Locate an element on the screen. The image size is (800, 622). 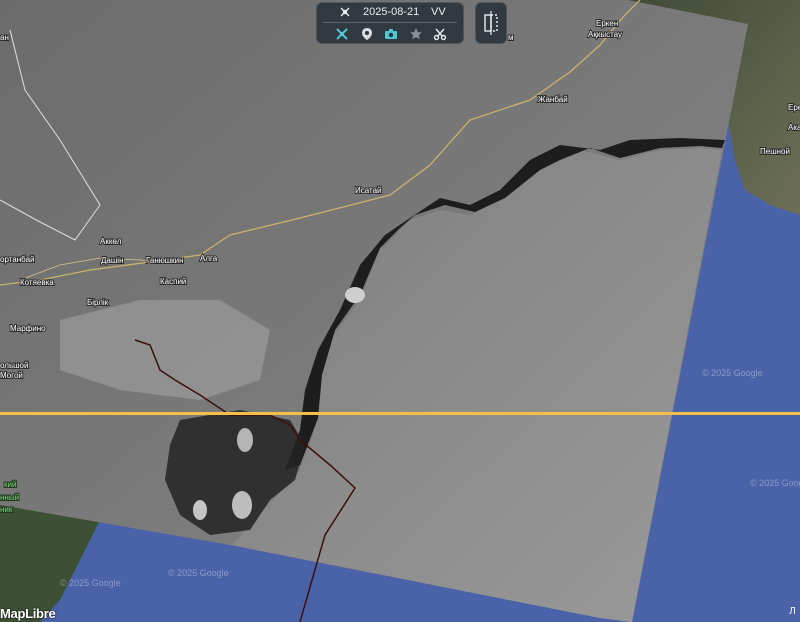
acquisition-date: 2025-08-21 is located at coordinates (391, 12).